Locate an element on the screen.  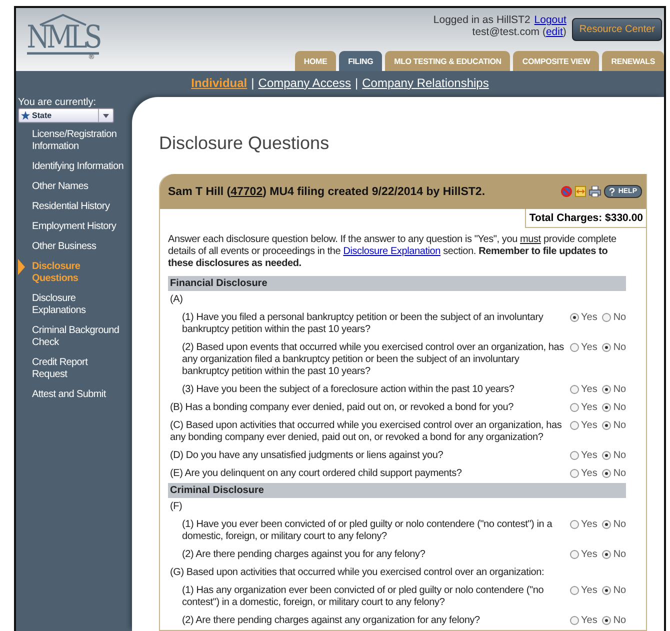
total-charges: Total Charges: $330.00 is located at coordinates (585, 218).